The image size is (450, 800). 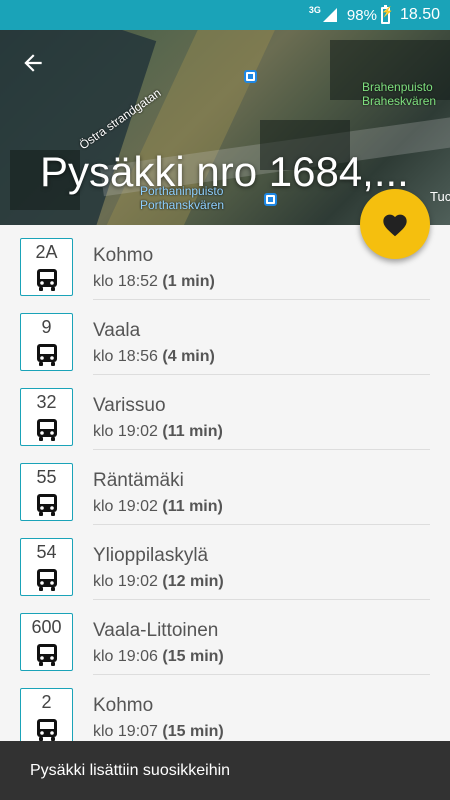 What do you see at coordinates (250, 76) in the screenshot?
I see `map-bus-stop-icon` at bounding box center [250, 76].